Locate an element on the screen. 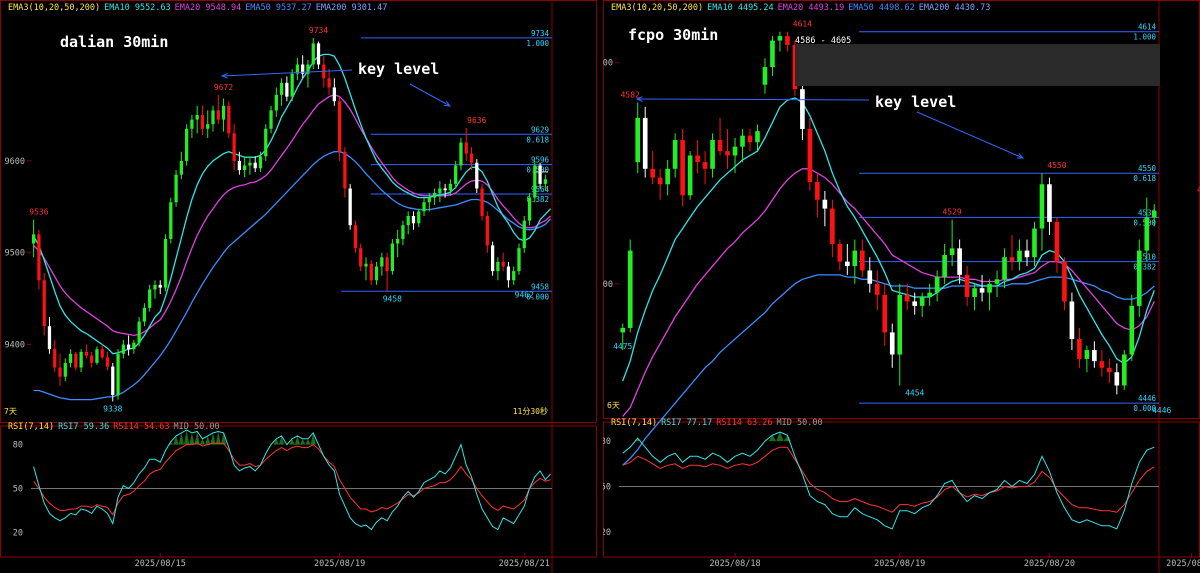 The image size is (1200, 573). fib-ratio: 0.500 is located at coordinates (537, 170).